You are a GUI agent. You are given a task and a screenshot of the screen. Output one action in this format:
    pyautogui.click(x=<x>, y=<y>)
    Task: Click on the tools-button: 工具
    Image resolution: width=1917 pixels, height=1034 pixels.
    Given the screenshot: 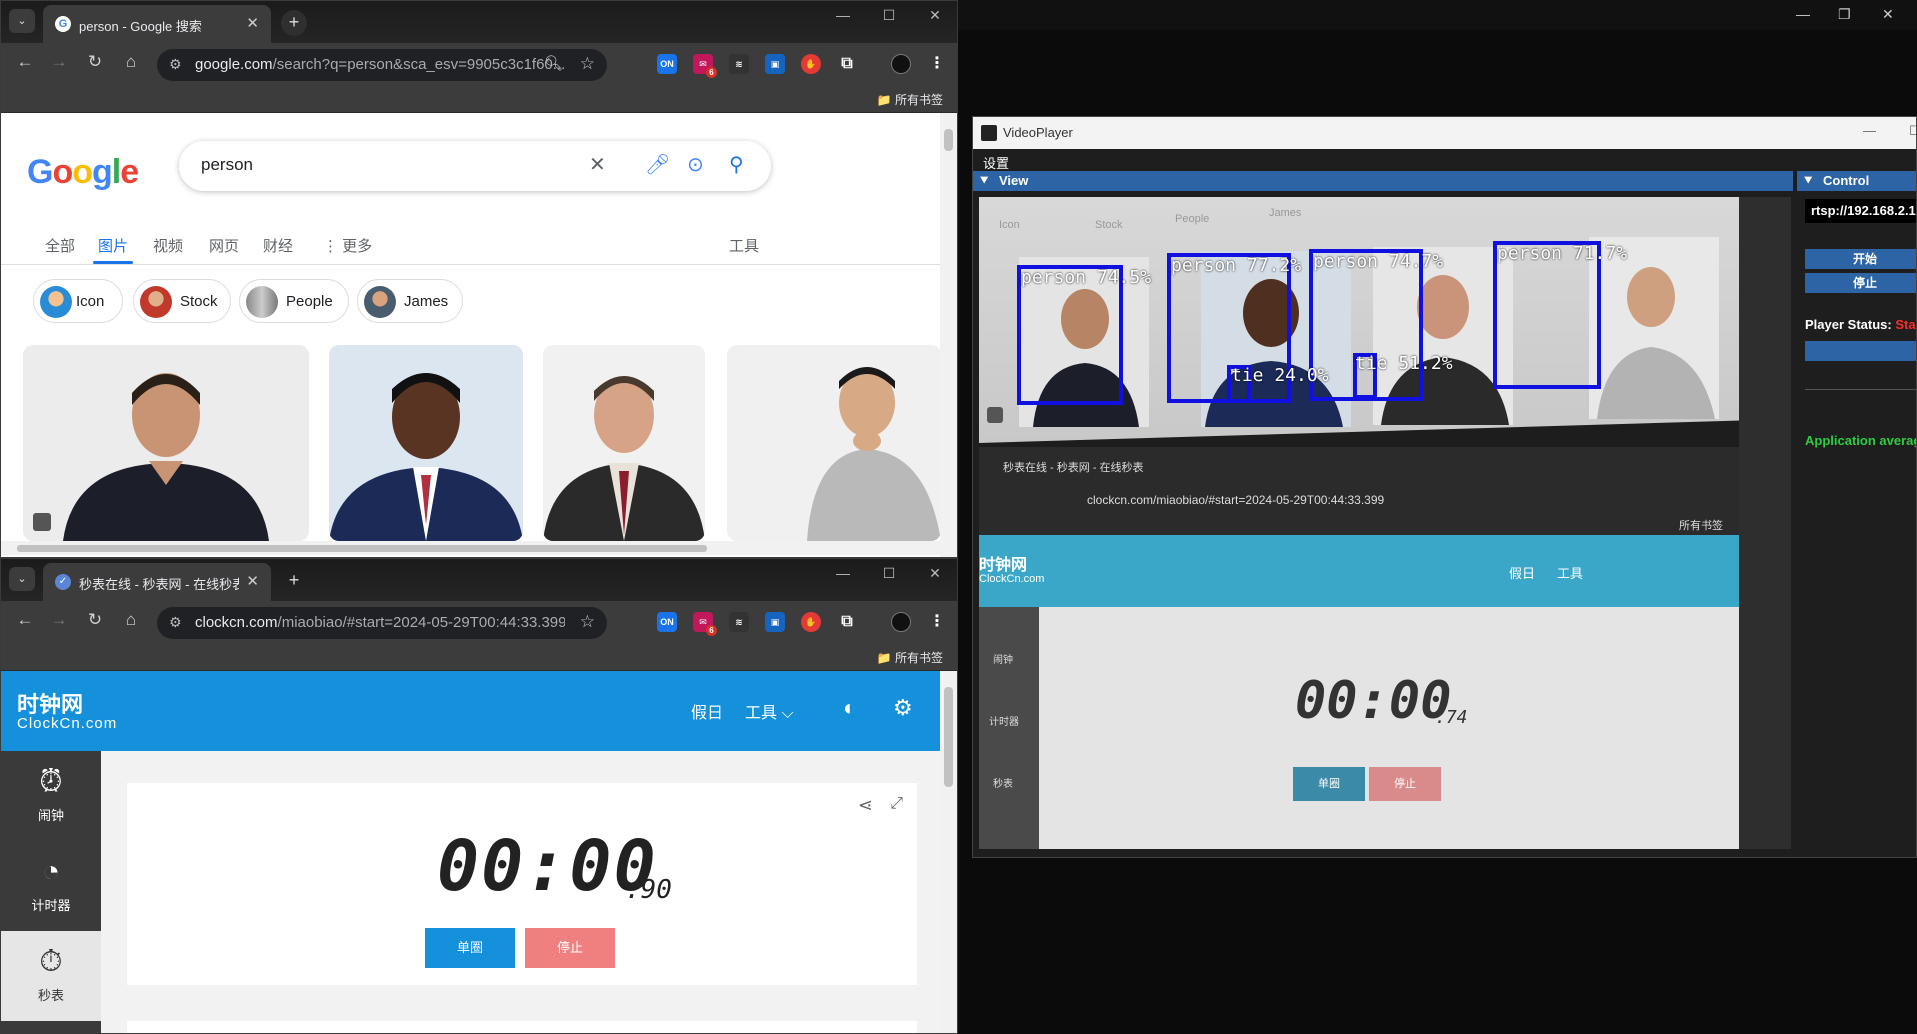 What is the action you would take?
    pyautogui.click(x=744, y=245)
    